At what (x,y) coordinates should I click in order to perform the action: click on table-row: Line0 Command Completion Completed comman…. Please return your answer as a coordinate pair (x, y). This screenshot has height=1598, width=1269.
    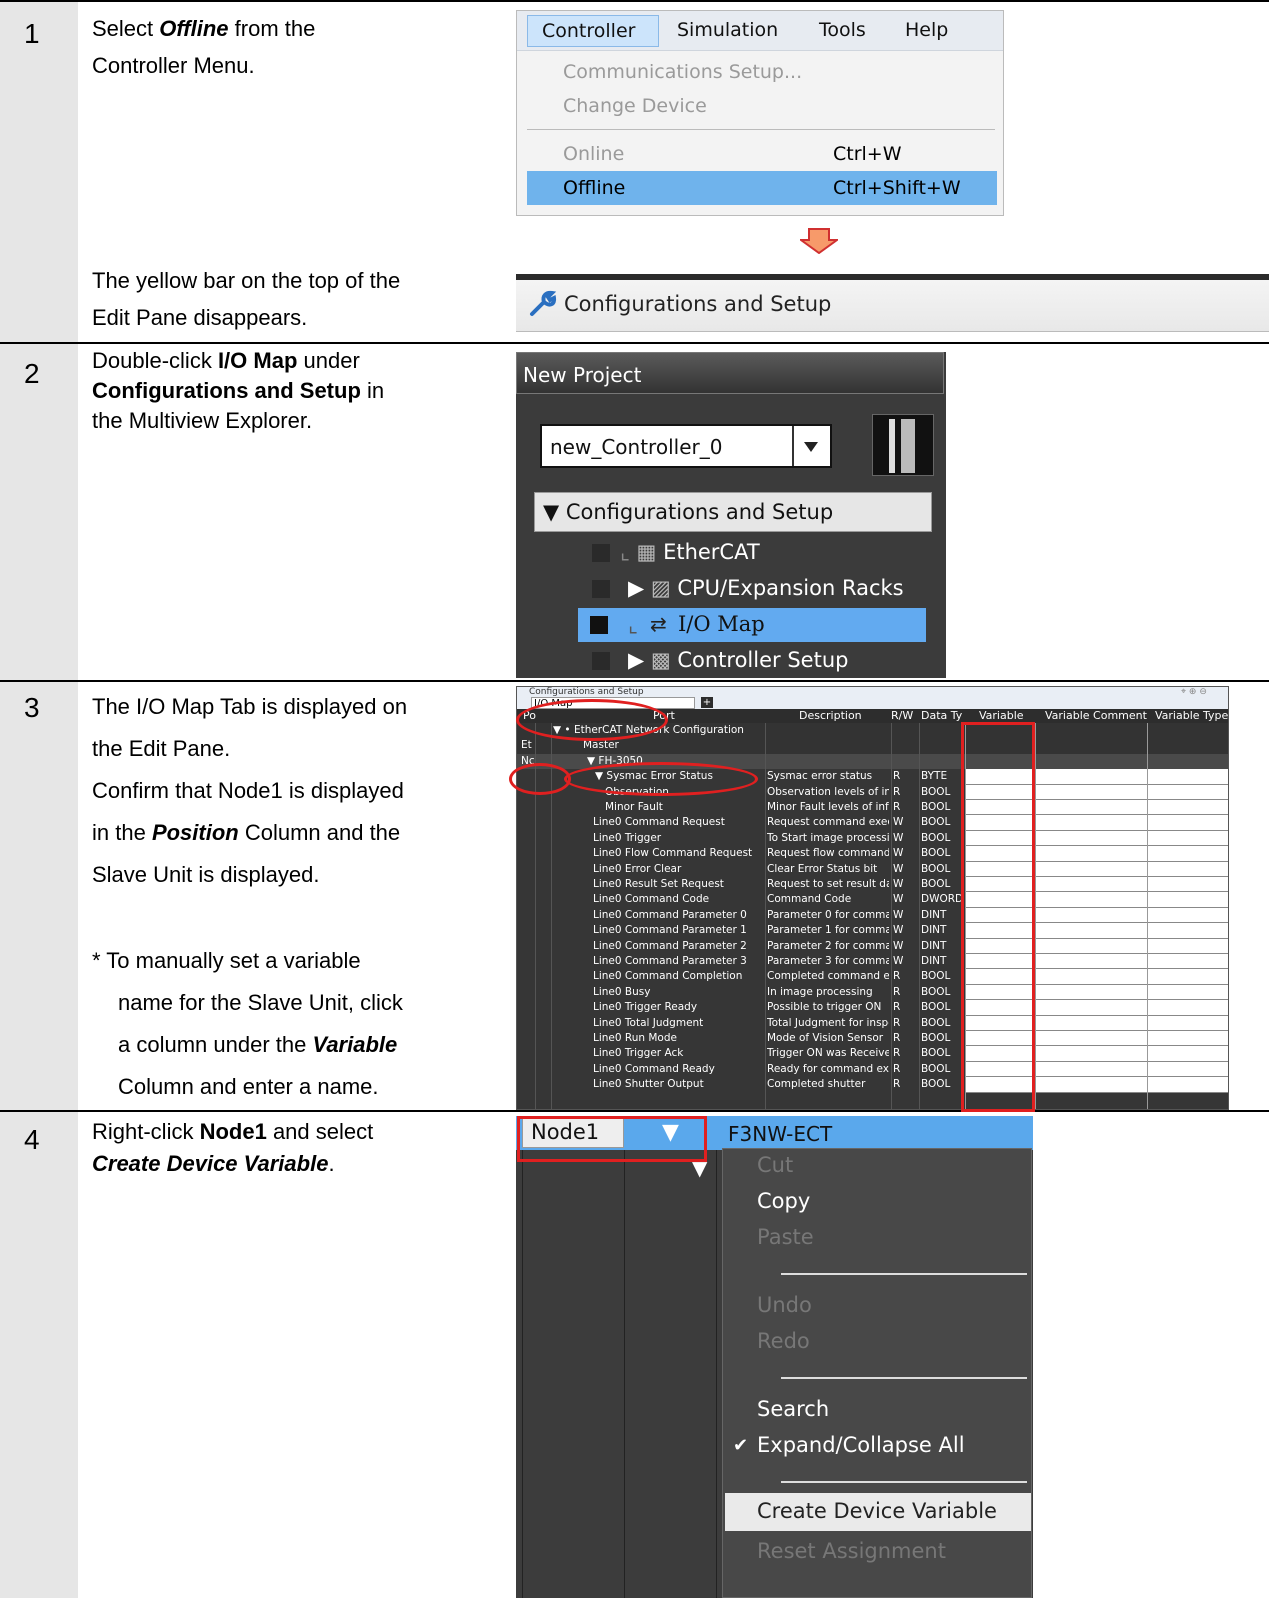
    Looking at the image, I should click on (872, 977).